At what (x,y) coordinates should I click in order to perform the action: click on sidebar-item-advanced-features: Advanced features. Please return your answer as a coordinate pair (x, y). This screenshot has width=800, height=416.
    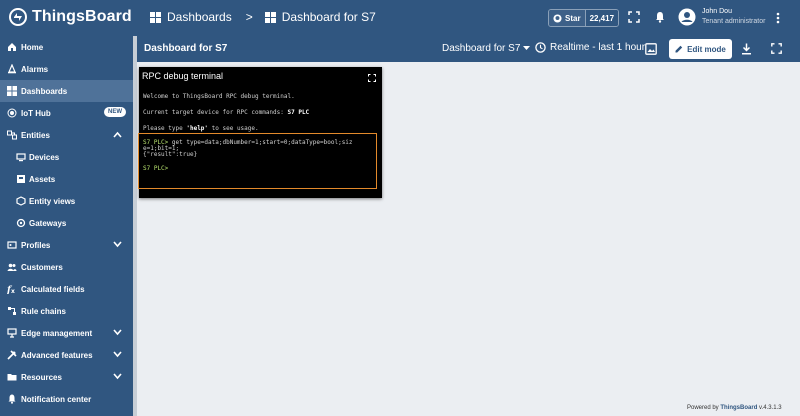
    Looking at the image, I should click on (66, 355).